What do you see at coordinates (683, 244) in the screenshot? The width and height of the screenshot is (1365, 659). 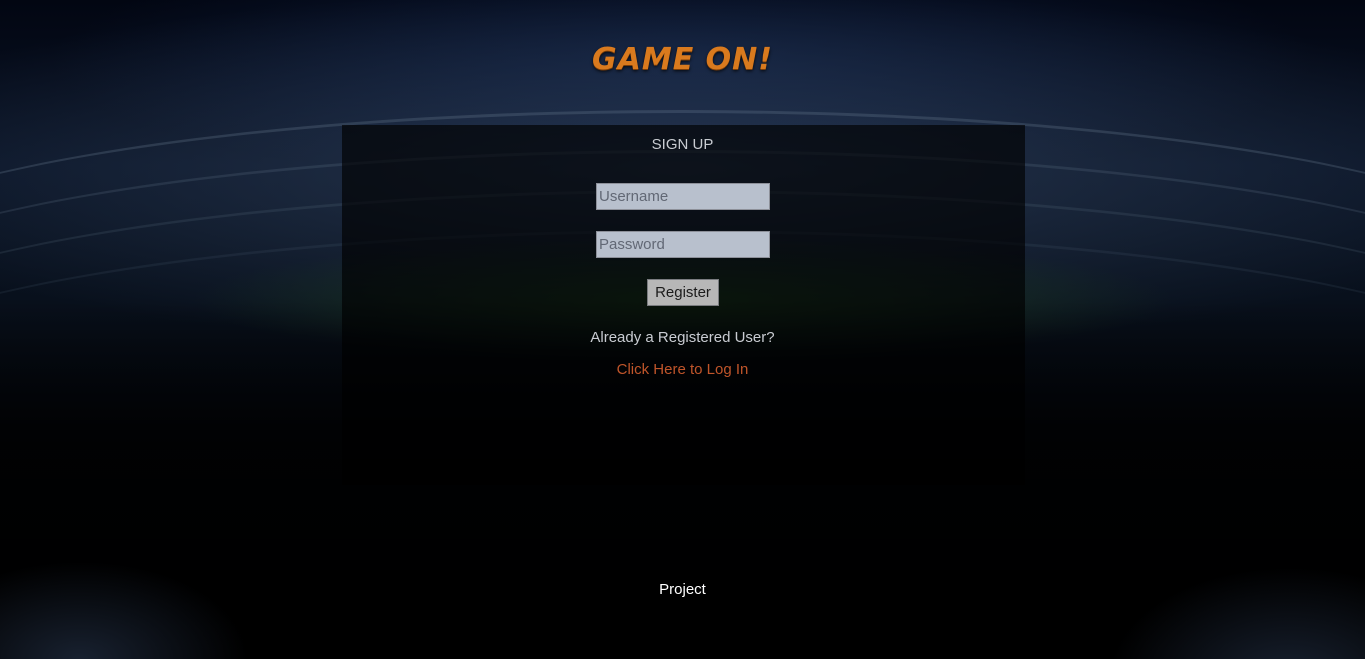 I see `password-input` at bounding box center [683, 244].